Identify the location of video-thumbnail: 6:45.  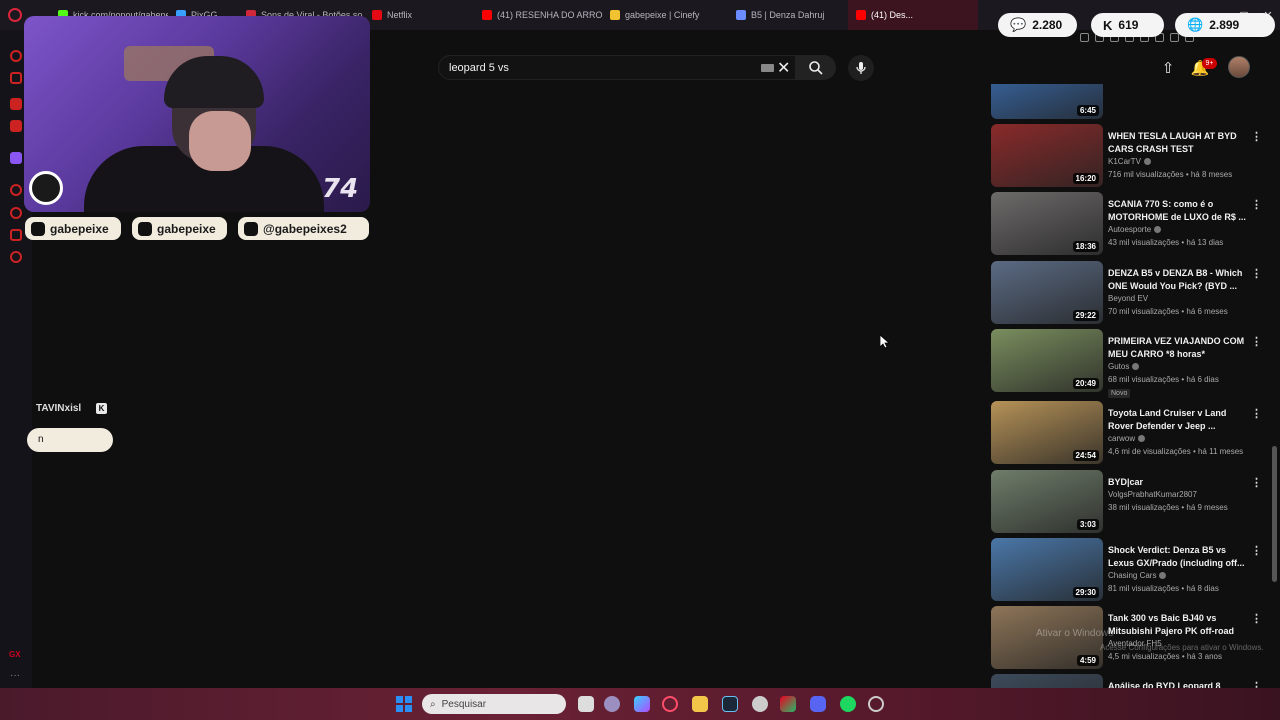
(1047, 101).